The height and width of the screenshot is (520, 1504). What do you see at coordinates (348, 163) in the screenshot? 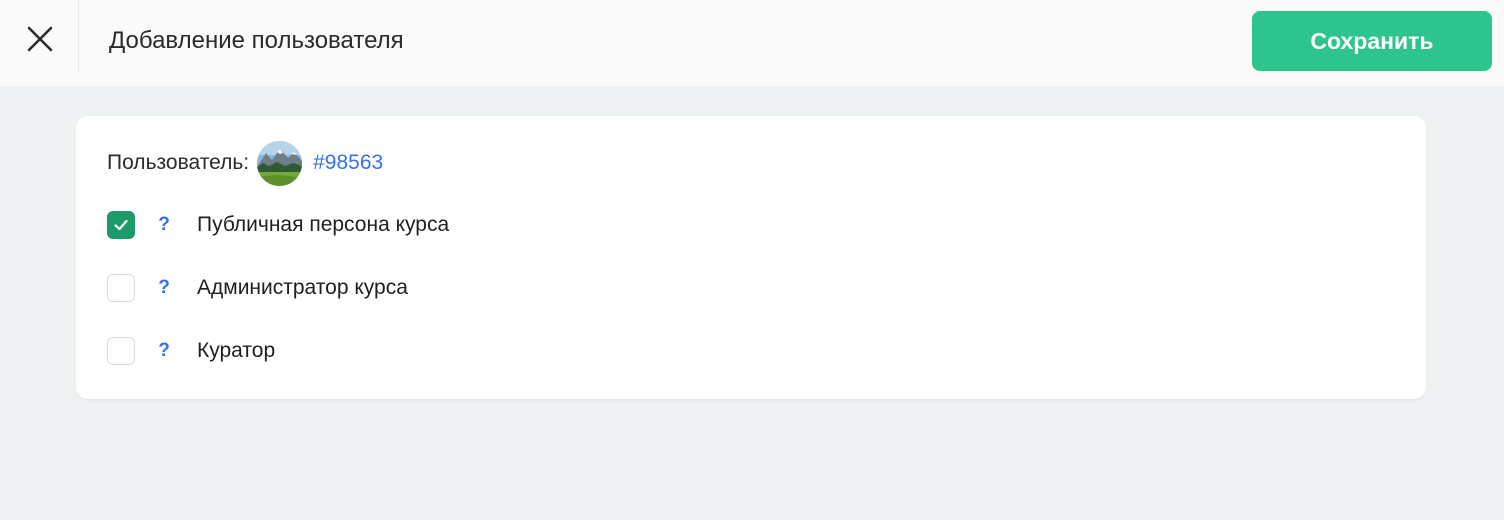
I see `user-id-link: #98563` at bounding box center [348, 163].